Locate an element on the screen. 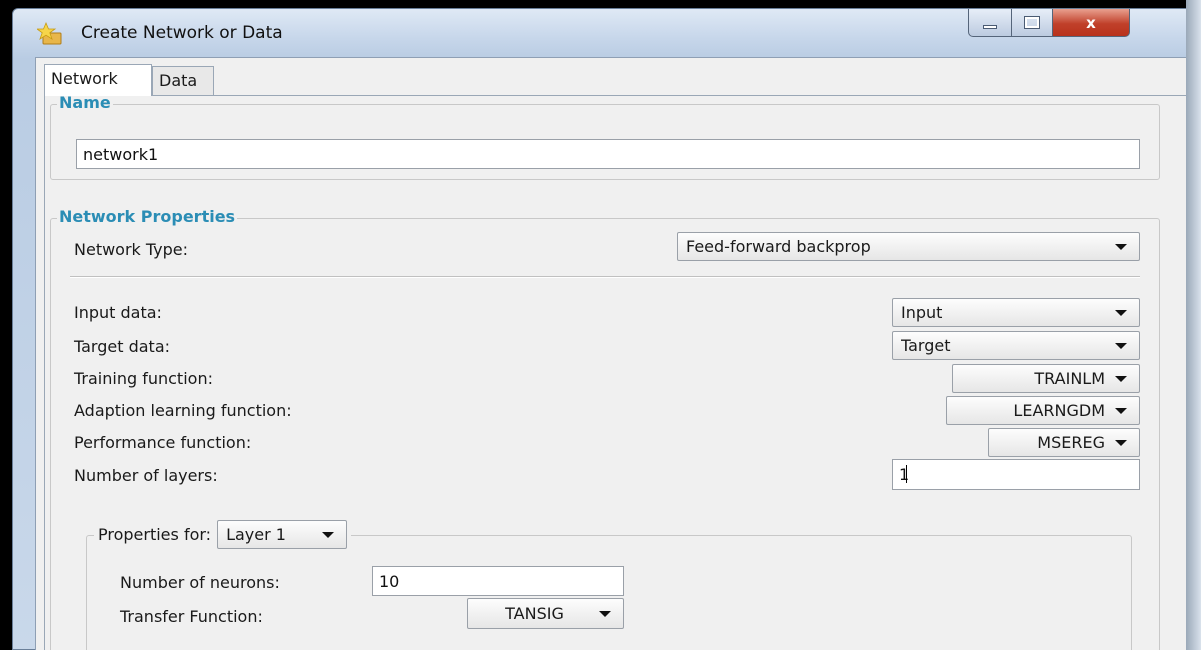  maximize-icon is located at coordinates (1032, 22).